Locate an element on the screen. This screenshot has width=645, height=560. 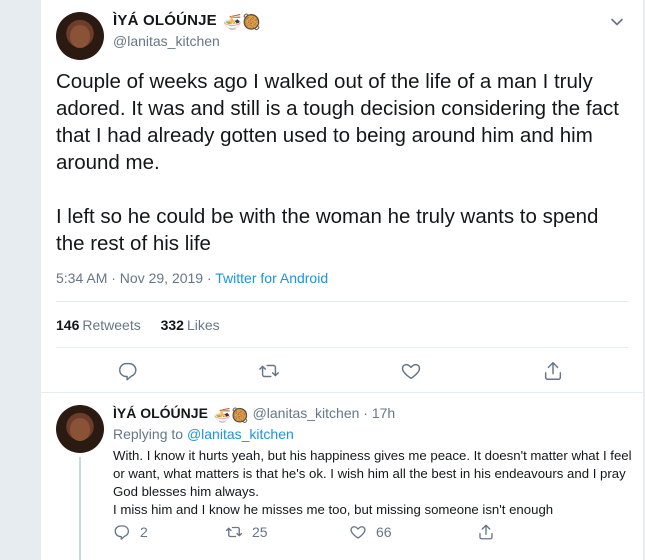
chevron-down-icon is located at coordinates (617, 22).